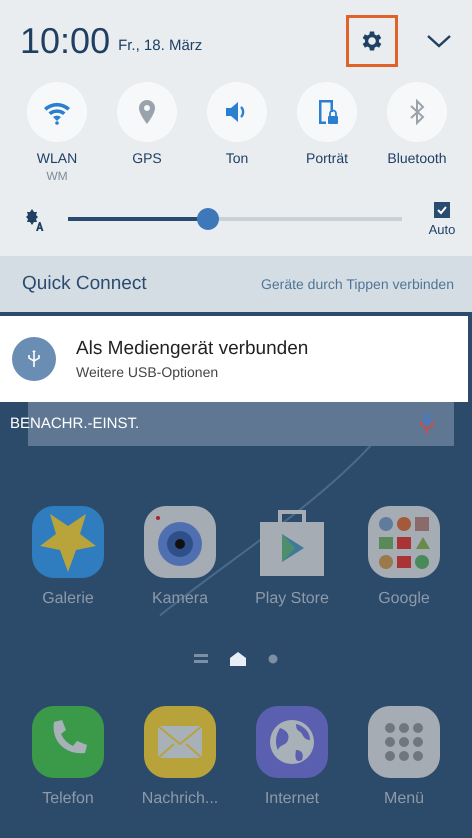  Describe the element at coordinates (180, 542) in the screenshot. I see `camera-app-icon` at that location.